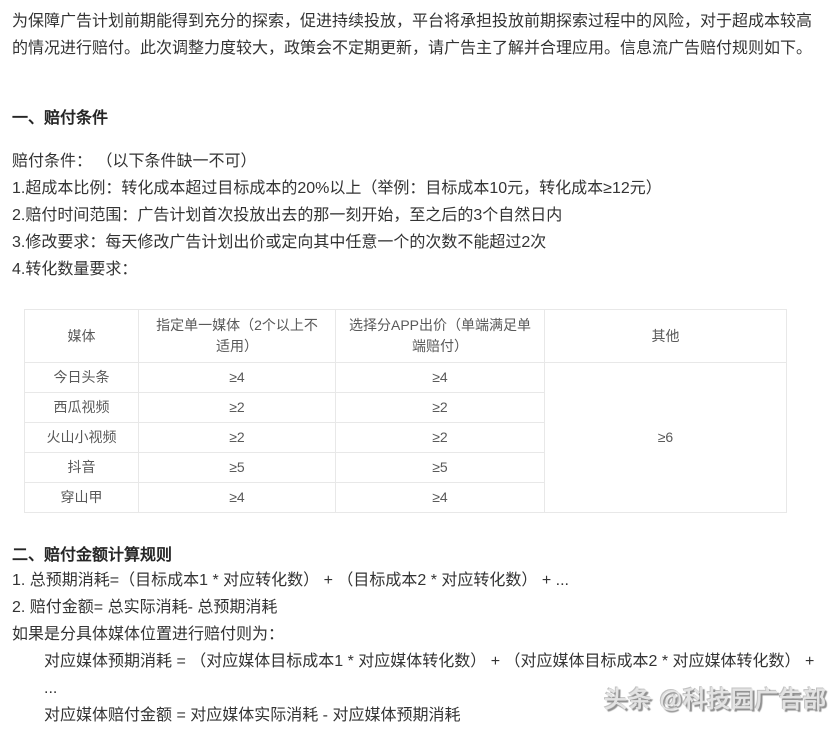  I want to click on cell-app: ≥5, so click(440, 467).